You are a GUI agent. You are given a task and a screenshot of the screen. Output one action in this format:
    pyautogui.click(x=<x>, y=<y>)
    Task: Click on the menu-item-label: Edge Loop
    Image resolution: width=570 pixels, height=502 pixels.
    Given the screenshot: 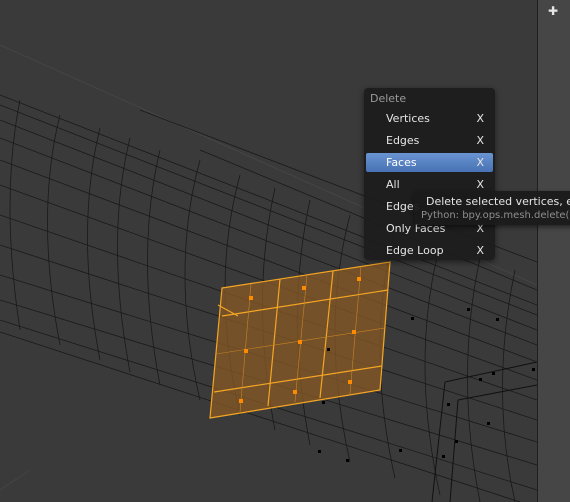 What is the action you would take?
    pyautogui.click(x=415, y=250)
    